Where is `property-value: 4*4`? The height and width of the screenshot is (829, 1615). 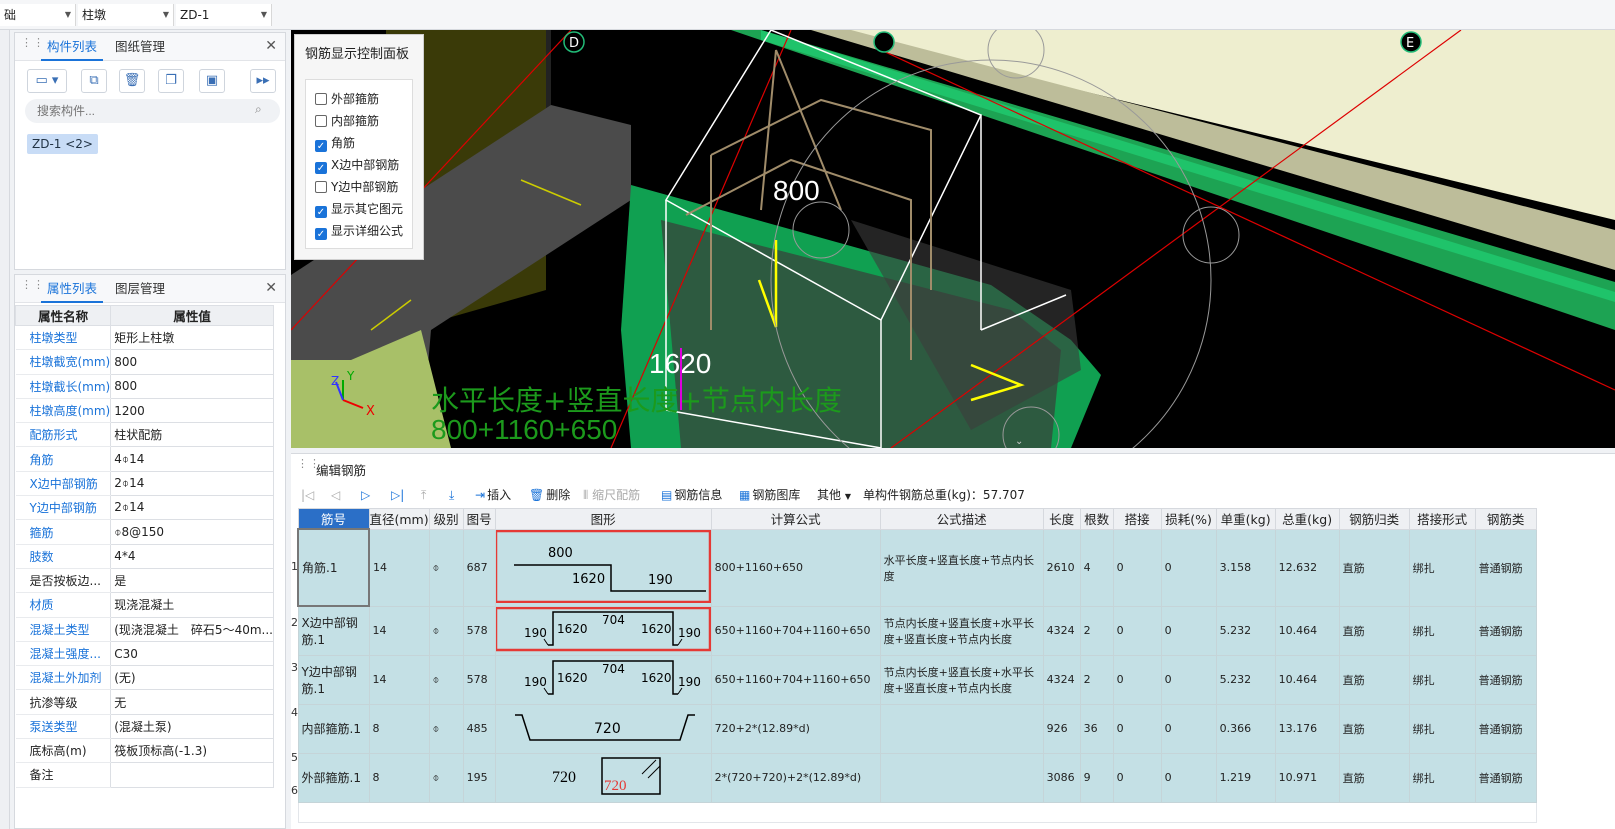
property-value: 4*4 is located at coordinates (192, 556).